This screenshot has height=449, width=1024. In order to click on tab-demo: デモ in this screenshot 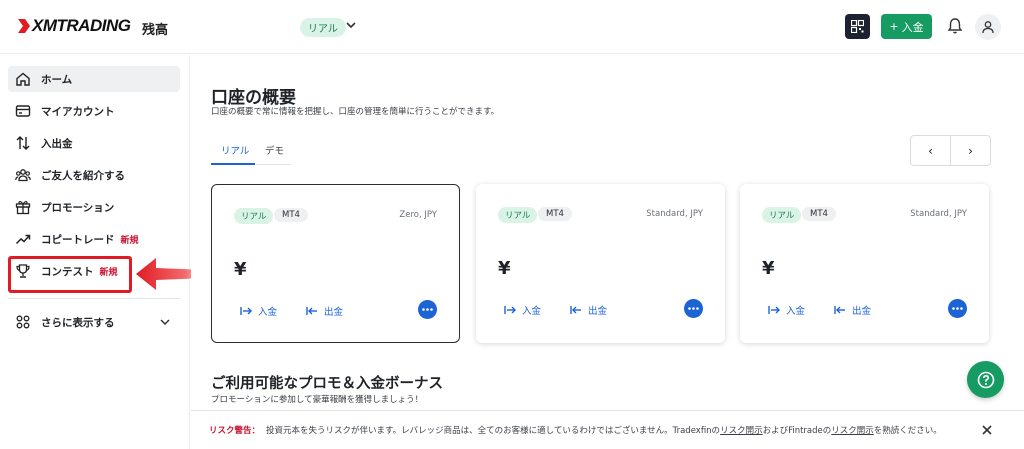, I will do `click(274, 150)`.